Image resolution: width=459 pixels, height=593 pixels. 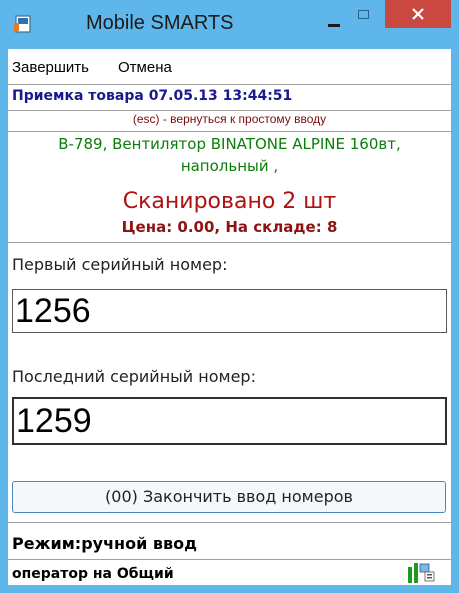 I want to click on menu-item-cancel: Отмена, so click(x=145, y=67).